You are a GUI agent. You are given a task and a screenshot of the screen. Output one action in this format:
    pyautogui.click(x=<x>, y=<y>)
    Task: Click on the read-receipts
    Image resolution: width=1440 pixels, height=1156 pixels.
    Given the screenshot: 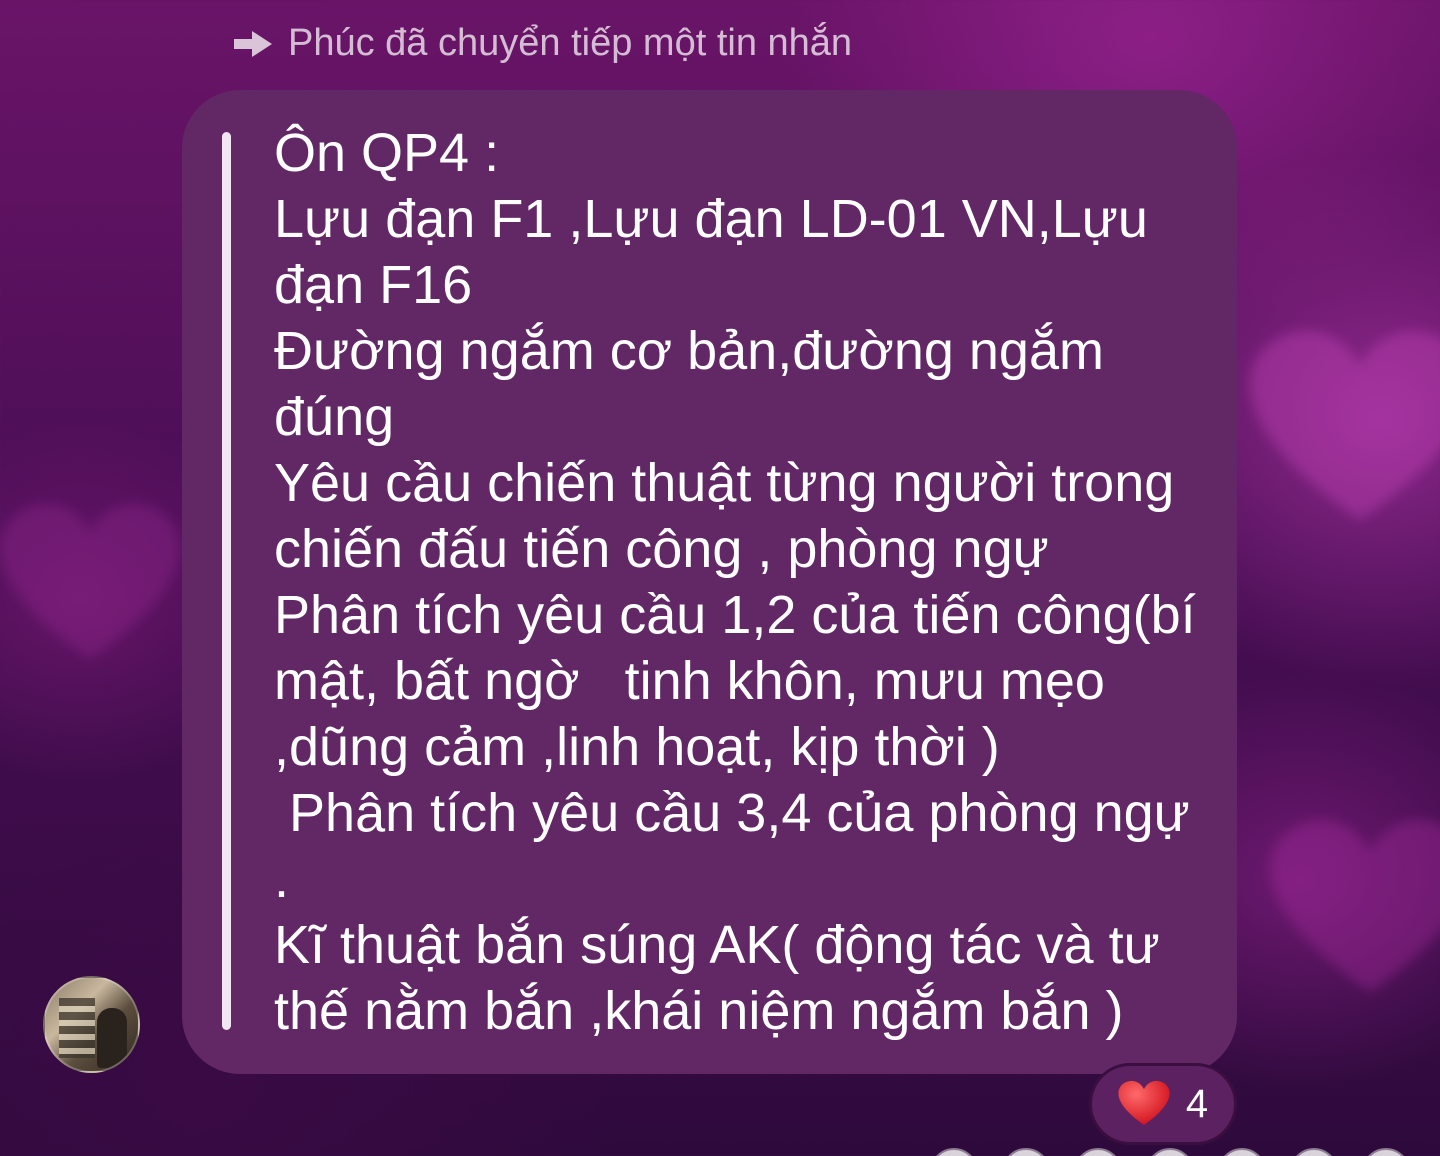 What is the action you would take?
    pyautogui.click(x=1170, y=1152)
    